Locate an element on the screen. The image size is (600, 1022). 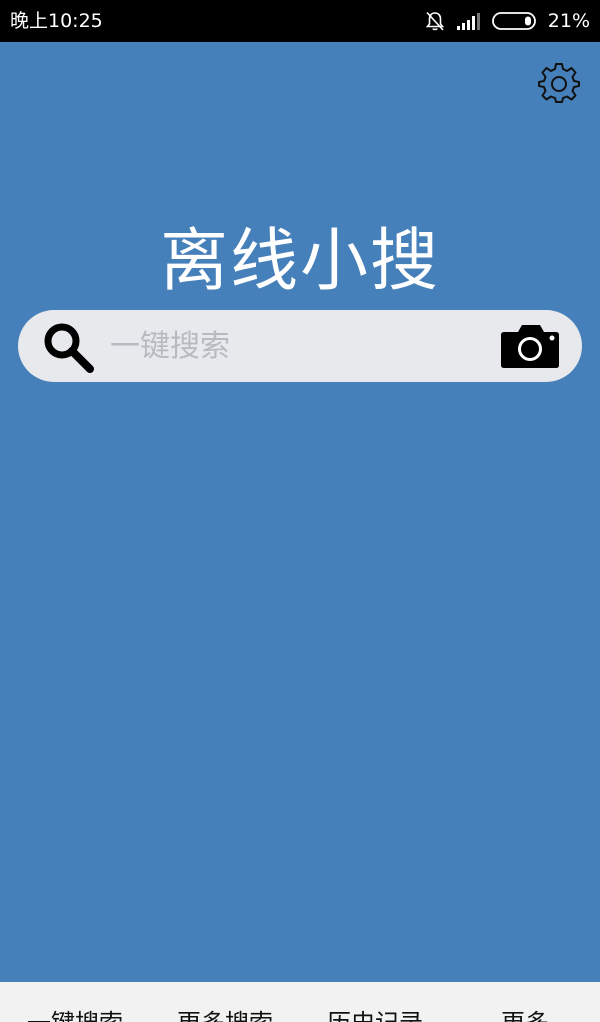
status-icons: 21% is located at coordinates (507, 21).